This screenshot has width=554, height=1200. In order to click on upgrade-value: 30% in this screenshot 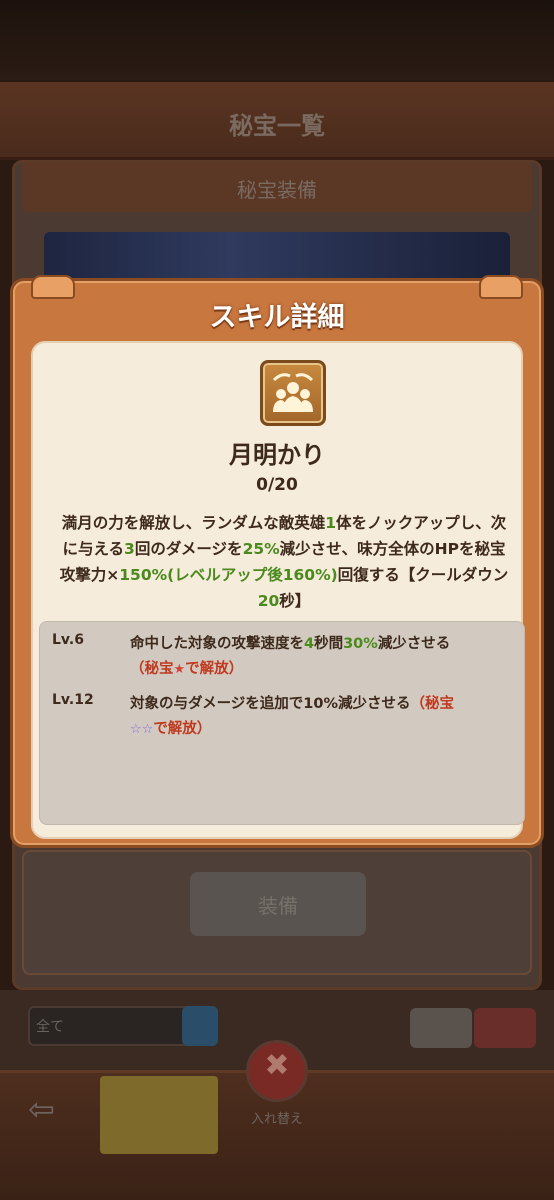, I will do `click(360, 644)`.